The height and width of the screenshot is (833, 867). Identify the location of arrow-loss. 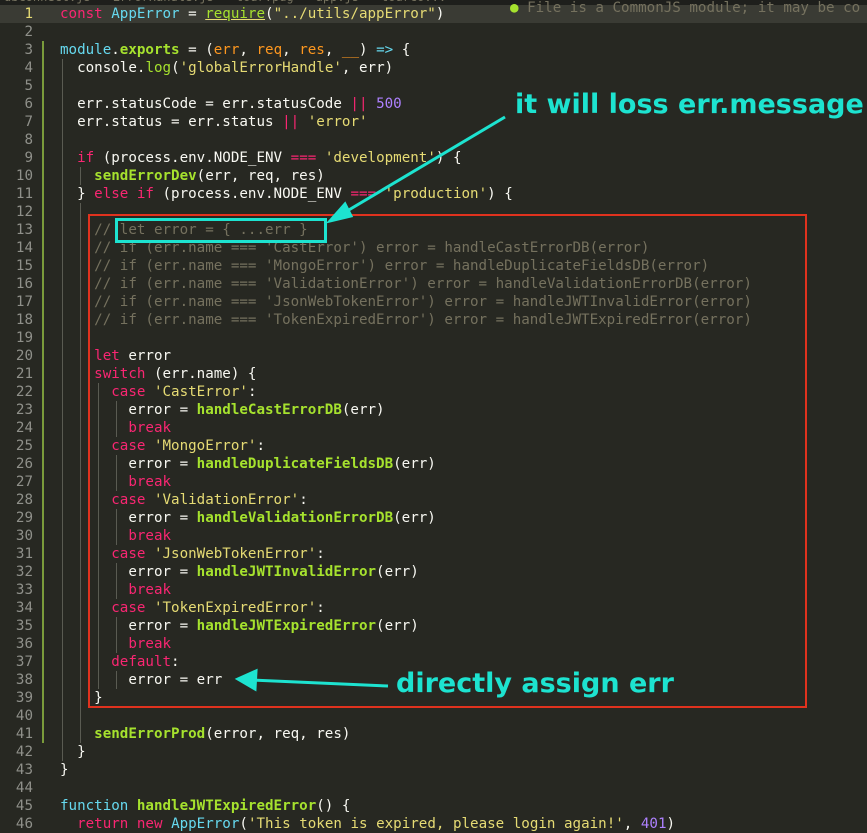
(423, 165).